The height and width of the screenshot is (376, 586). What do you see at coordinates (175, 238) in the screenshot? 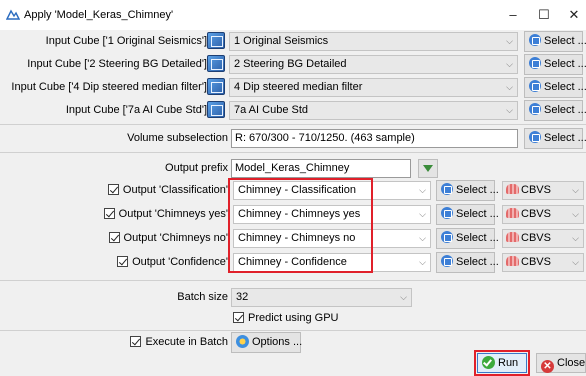
I see `output-label: Output 'Chimneys no'` at bounding box center [175, 238].